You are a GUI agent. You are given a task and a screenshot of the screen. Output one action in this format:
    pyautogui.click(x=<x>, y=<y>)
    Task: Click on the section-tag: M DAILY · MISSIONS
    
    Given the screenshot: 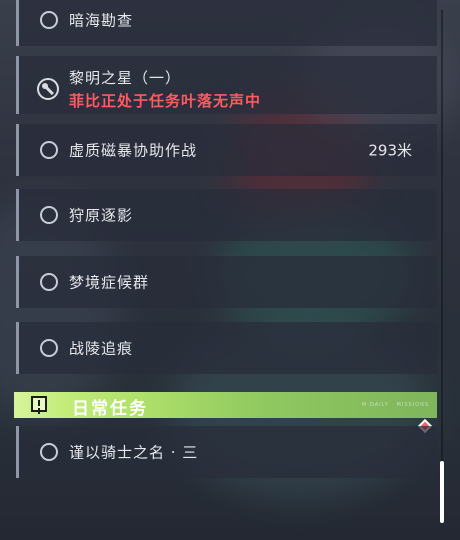 What is the action you would take?
    pyautogui.click(x=395, y=405)
    